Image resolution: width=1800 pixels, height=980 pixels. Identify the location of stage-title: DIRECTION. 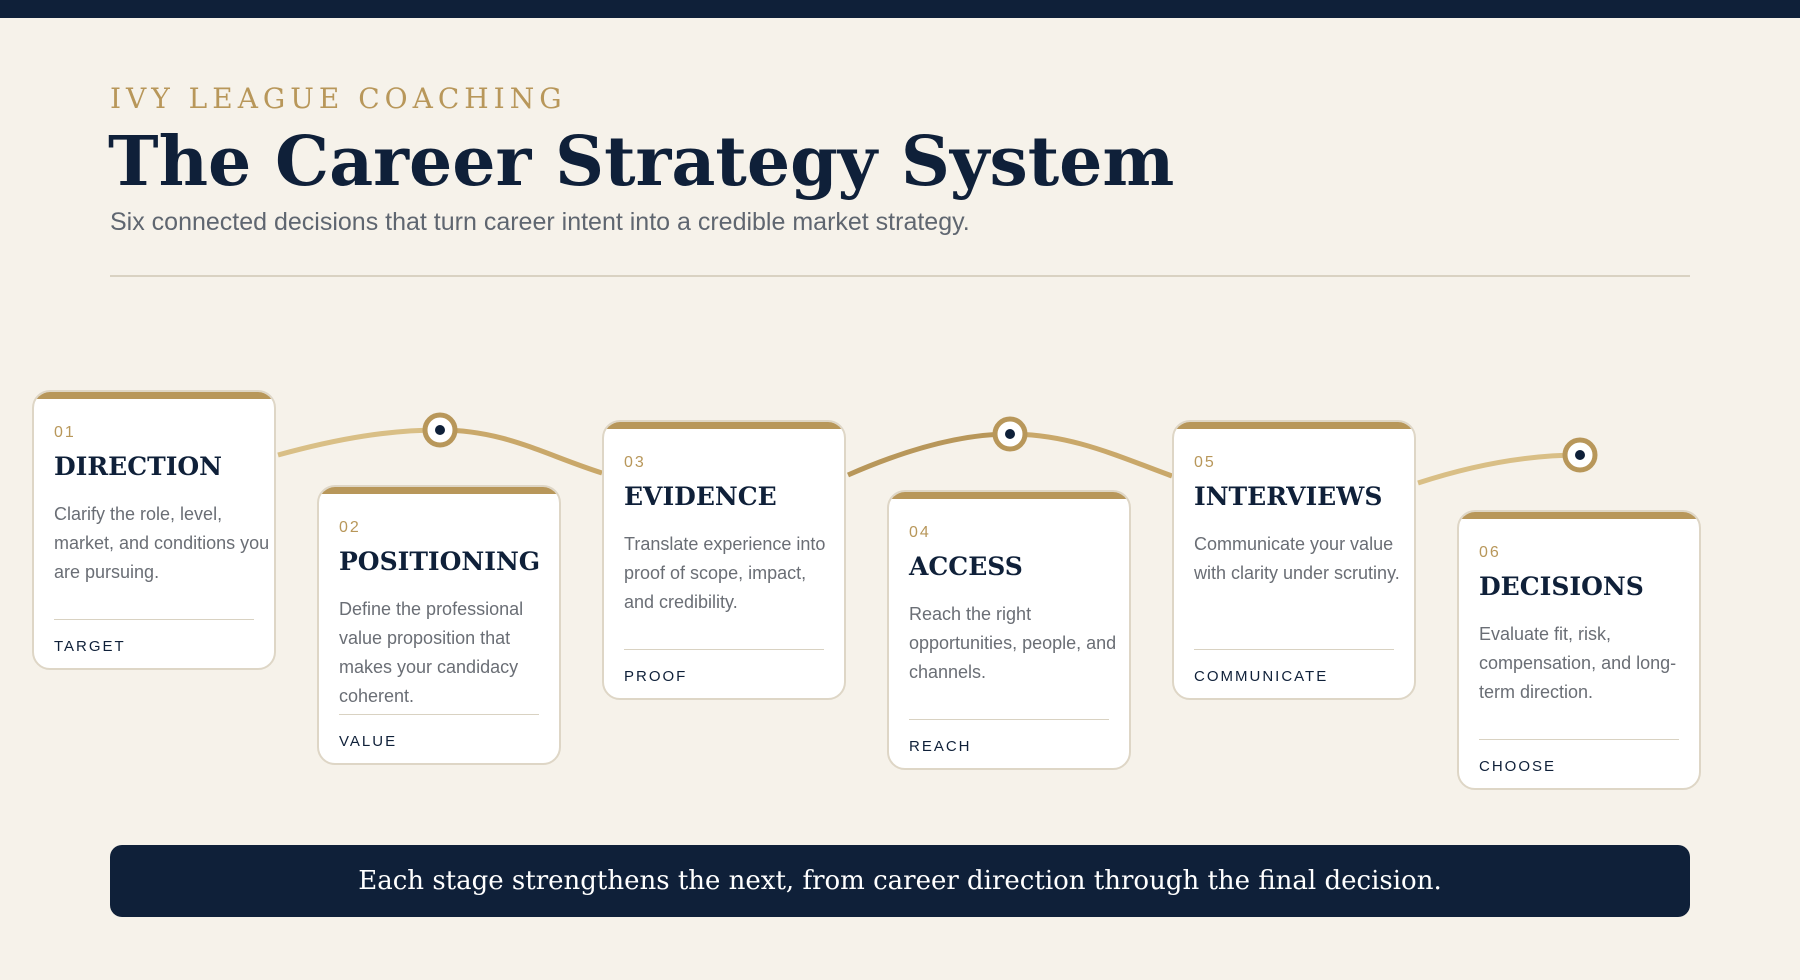
(138, 466).